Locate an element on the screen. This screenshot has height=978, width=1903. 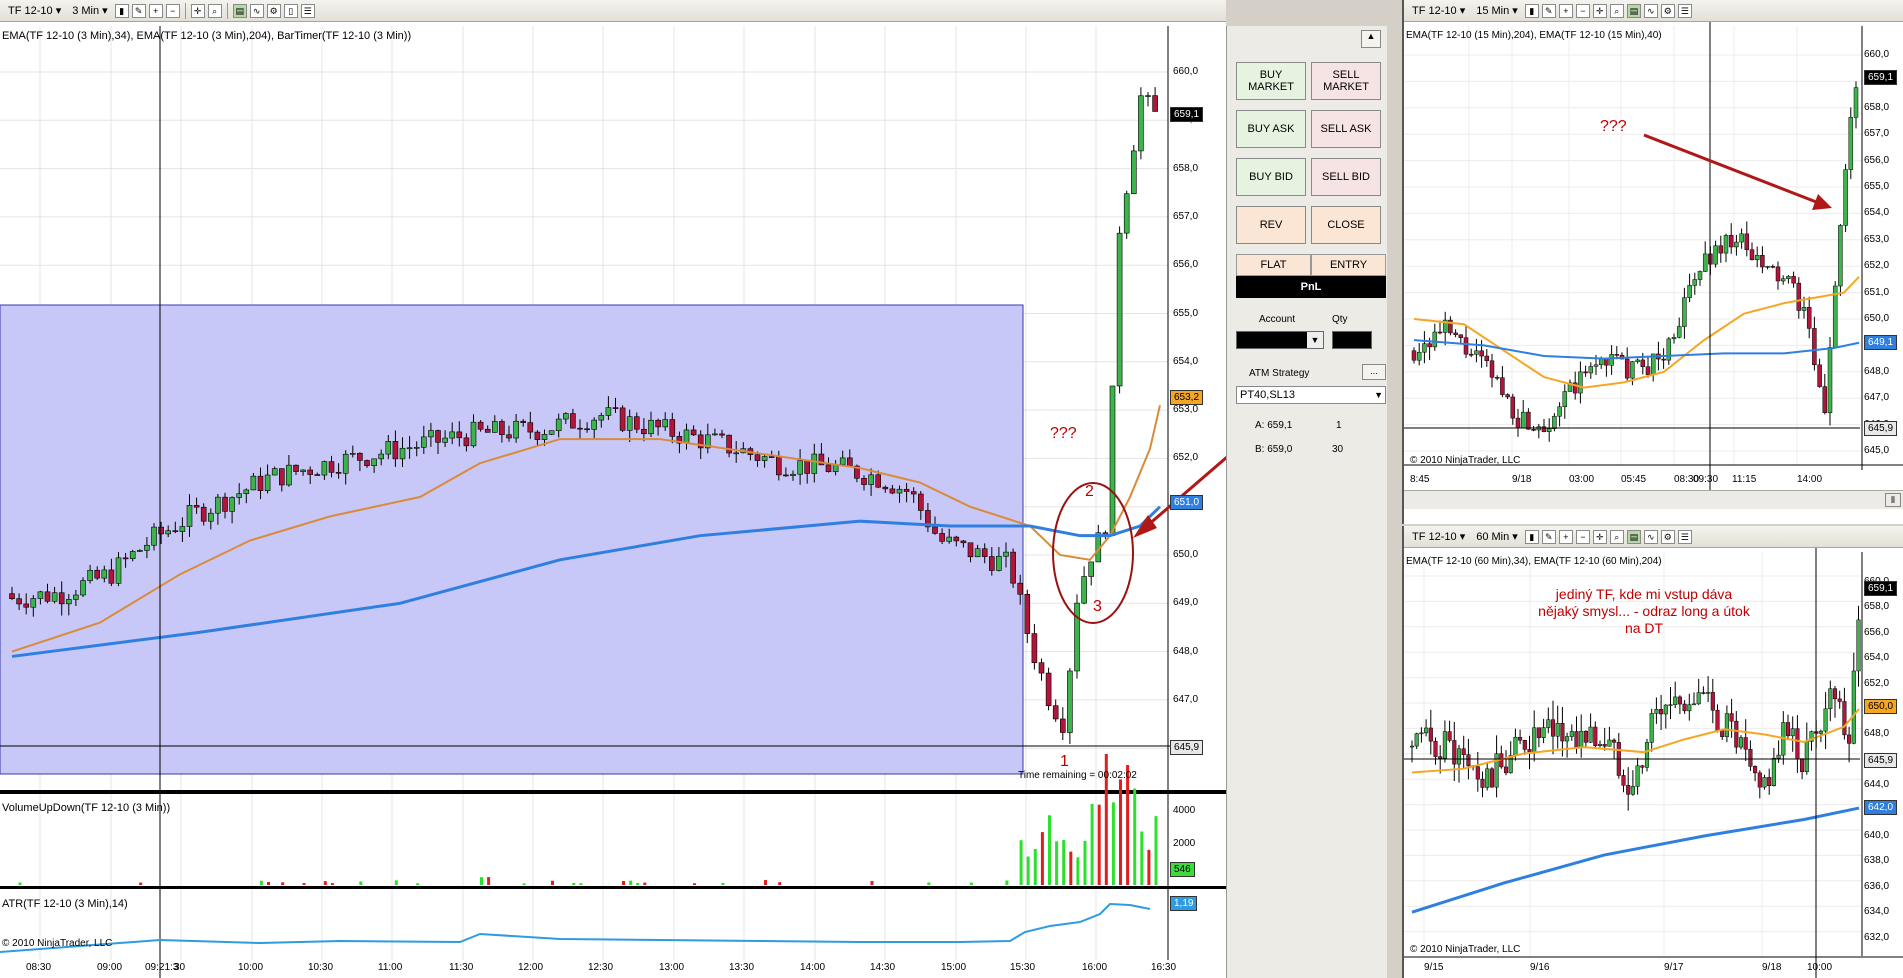
time-tick: 05:45 is located at coordinates (1634, 479).